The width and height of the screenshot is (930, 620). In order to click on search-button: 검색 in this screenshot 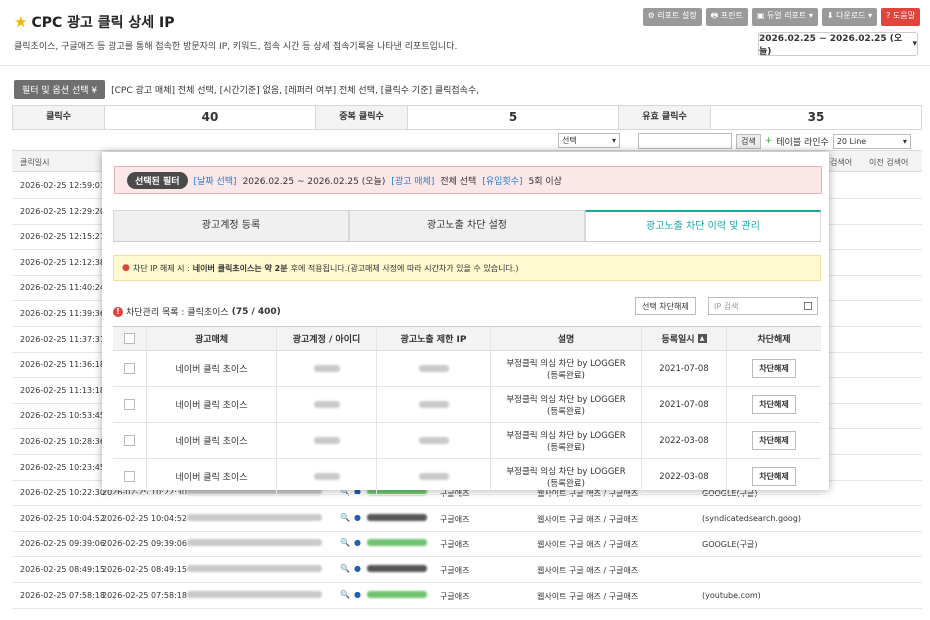, I will do `click(748, 141)`.